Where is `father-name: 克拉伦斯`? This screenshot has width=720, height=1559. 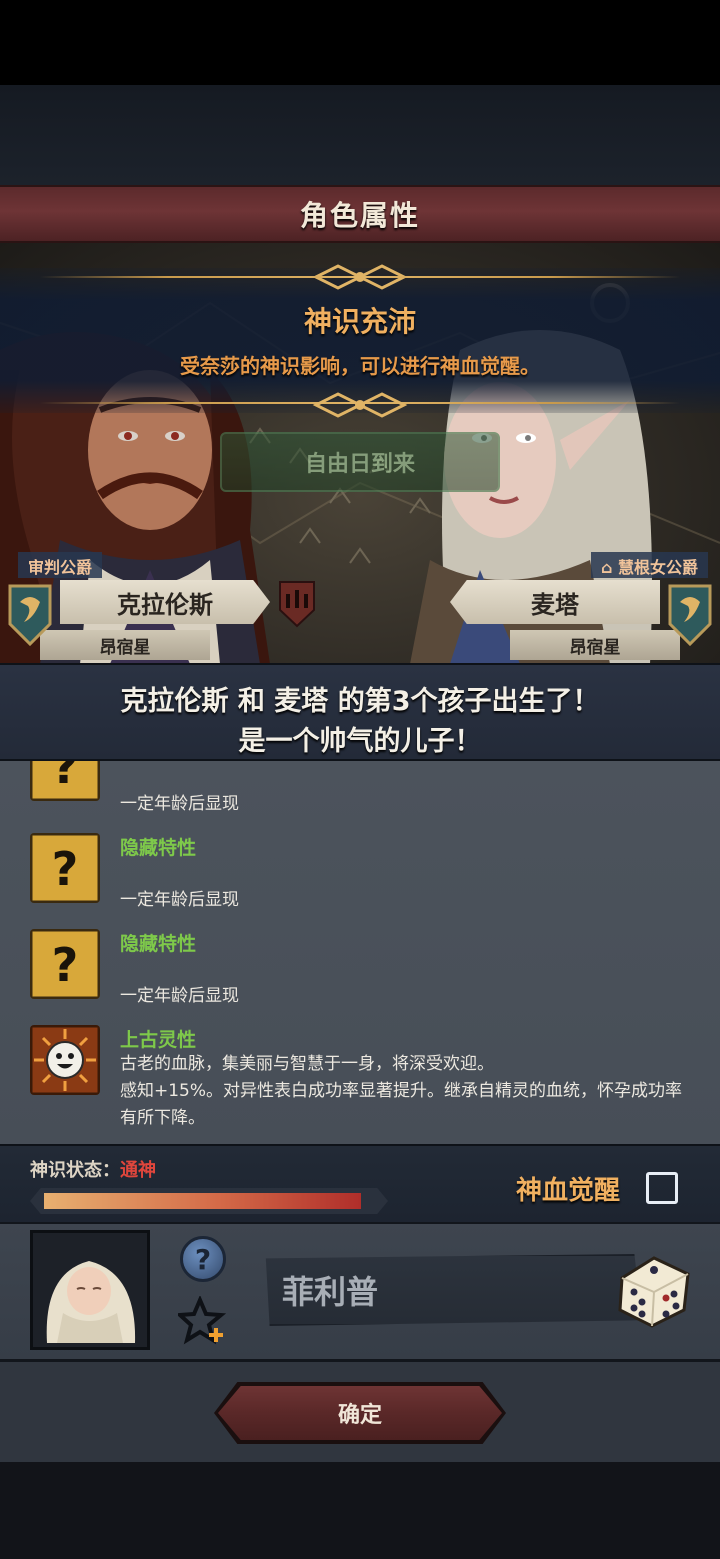 father-name: 克拉伦斯 is located at coordinates (165, 604).